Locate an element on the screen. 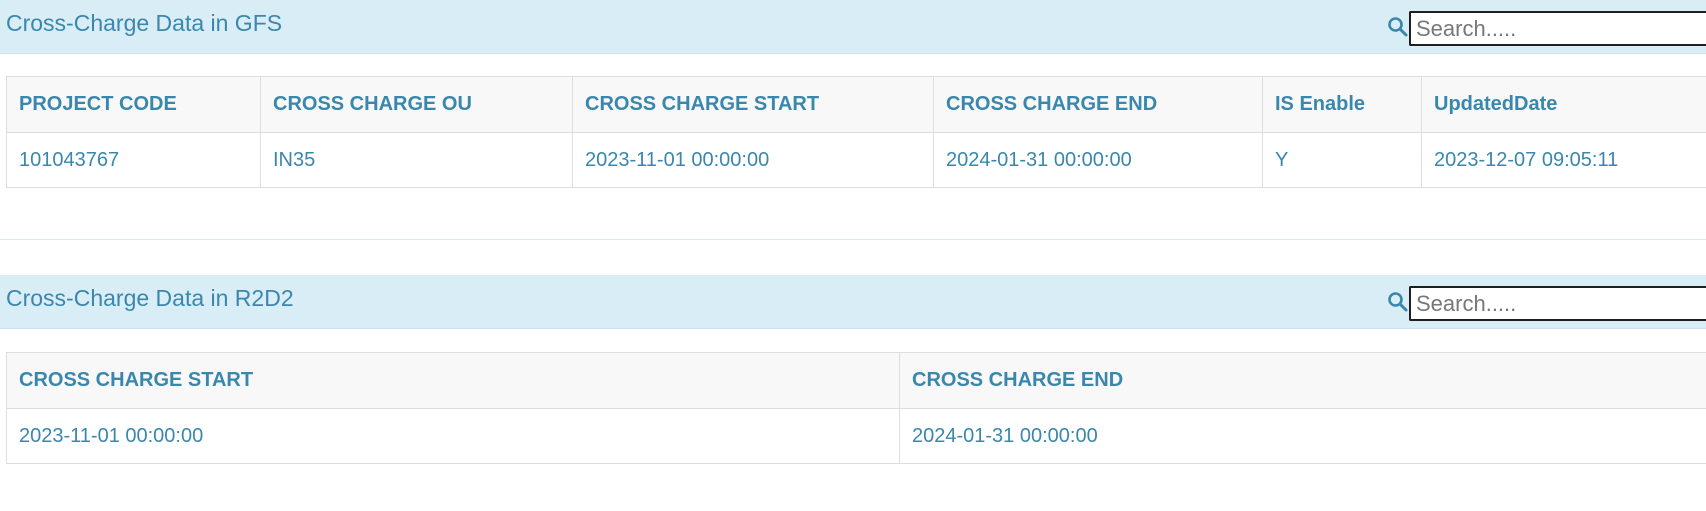 This screenshot has height=511, width=1706. gfs-search-input is located at coordinates (1557, 28).